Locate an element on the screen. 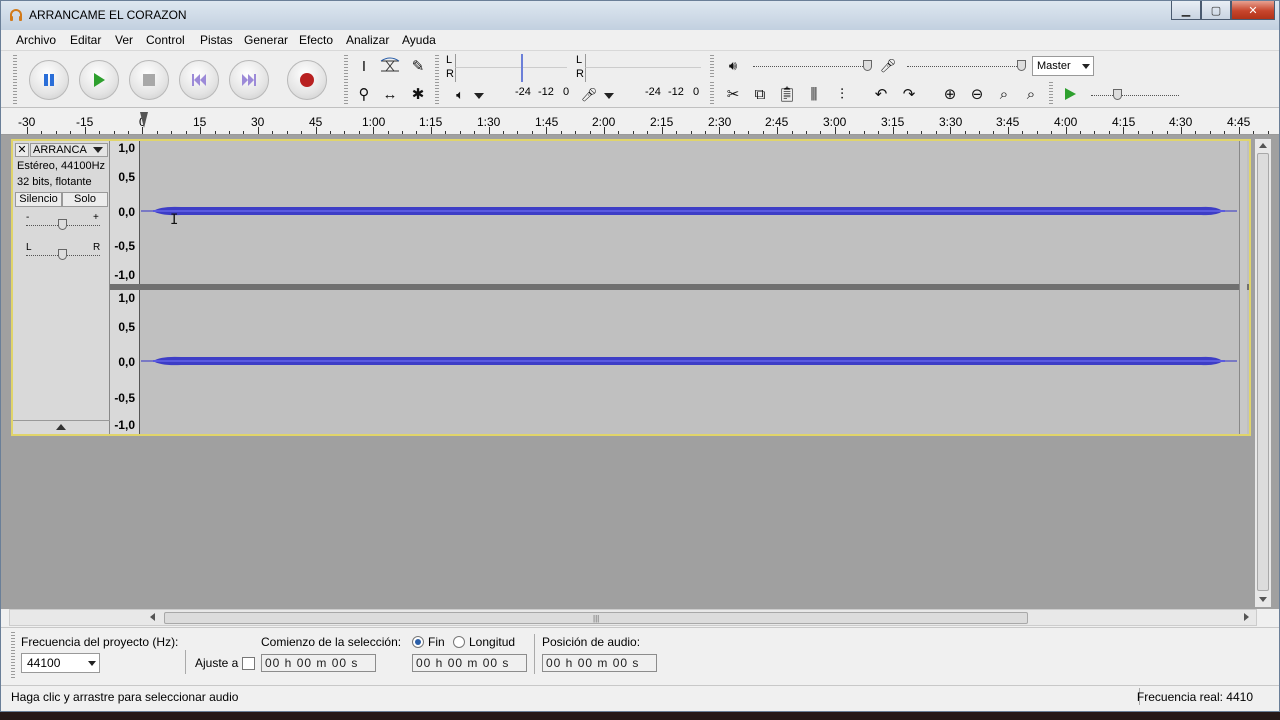  pan-thumb is located at coordinates (62, 254).